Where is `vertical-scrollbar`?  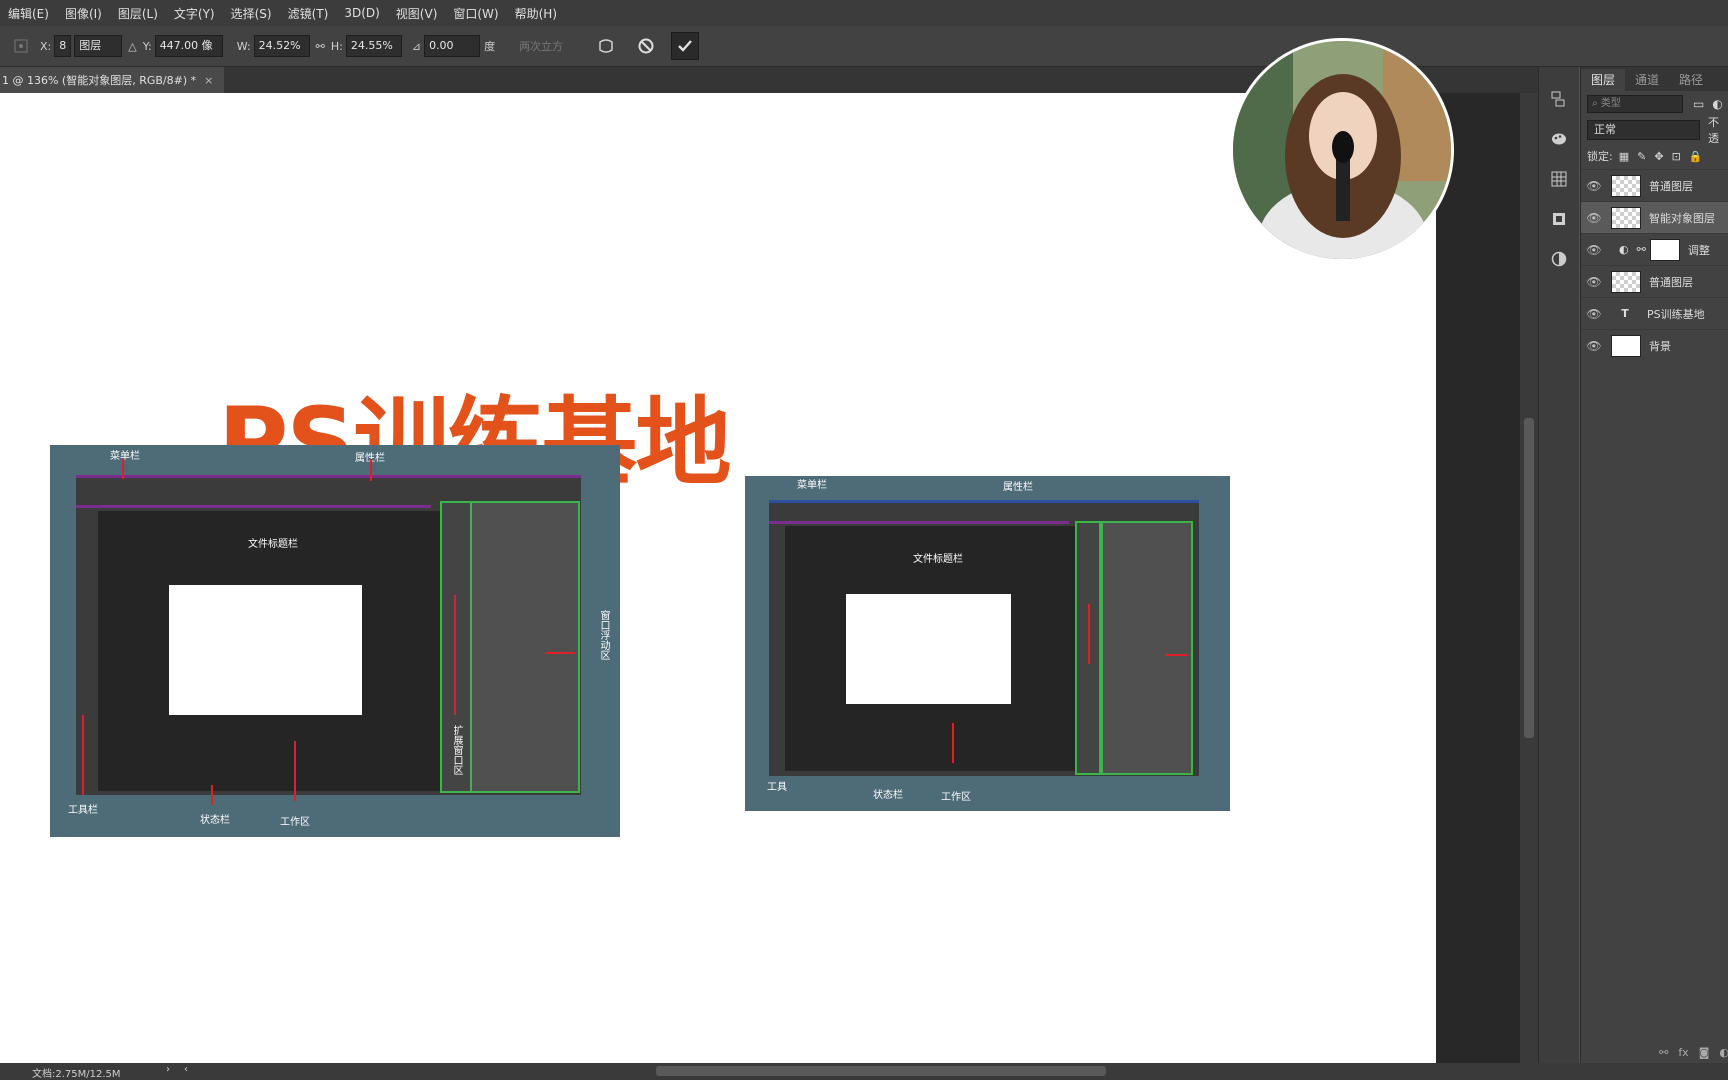 vertical-scrollbar is located at coordinates (1529, 578).